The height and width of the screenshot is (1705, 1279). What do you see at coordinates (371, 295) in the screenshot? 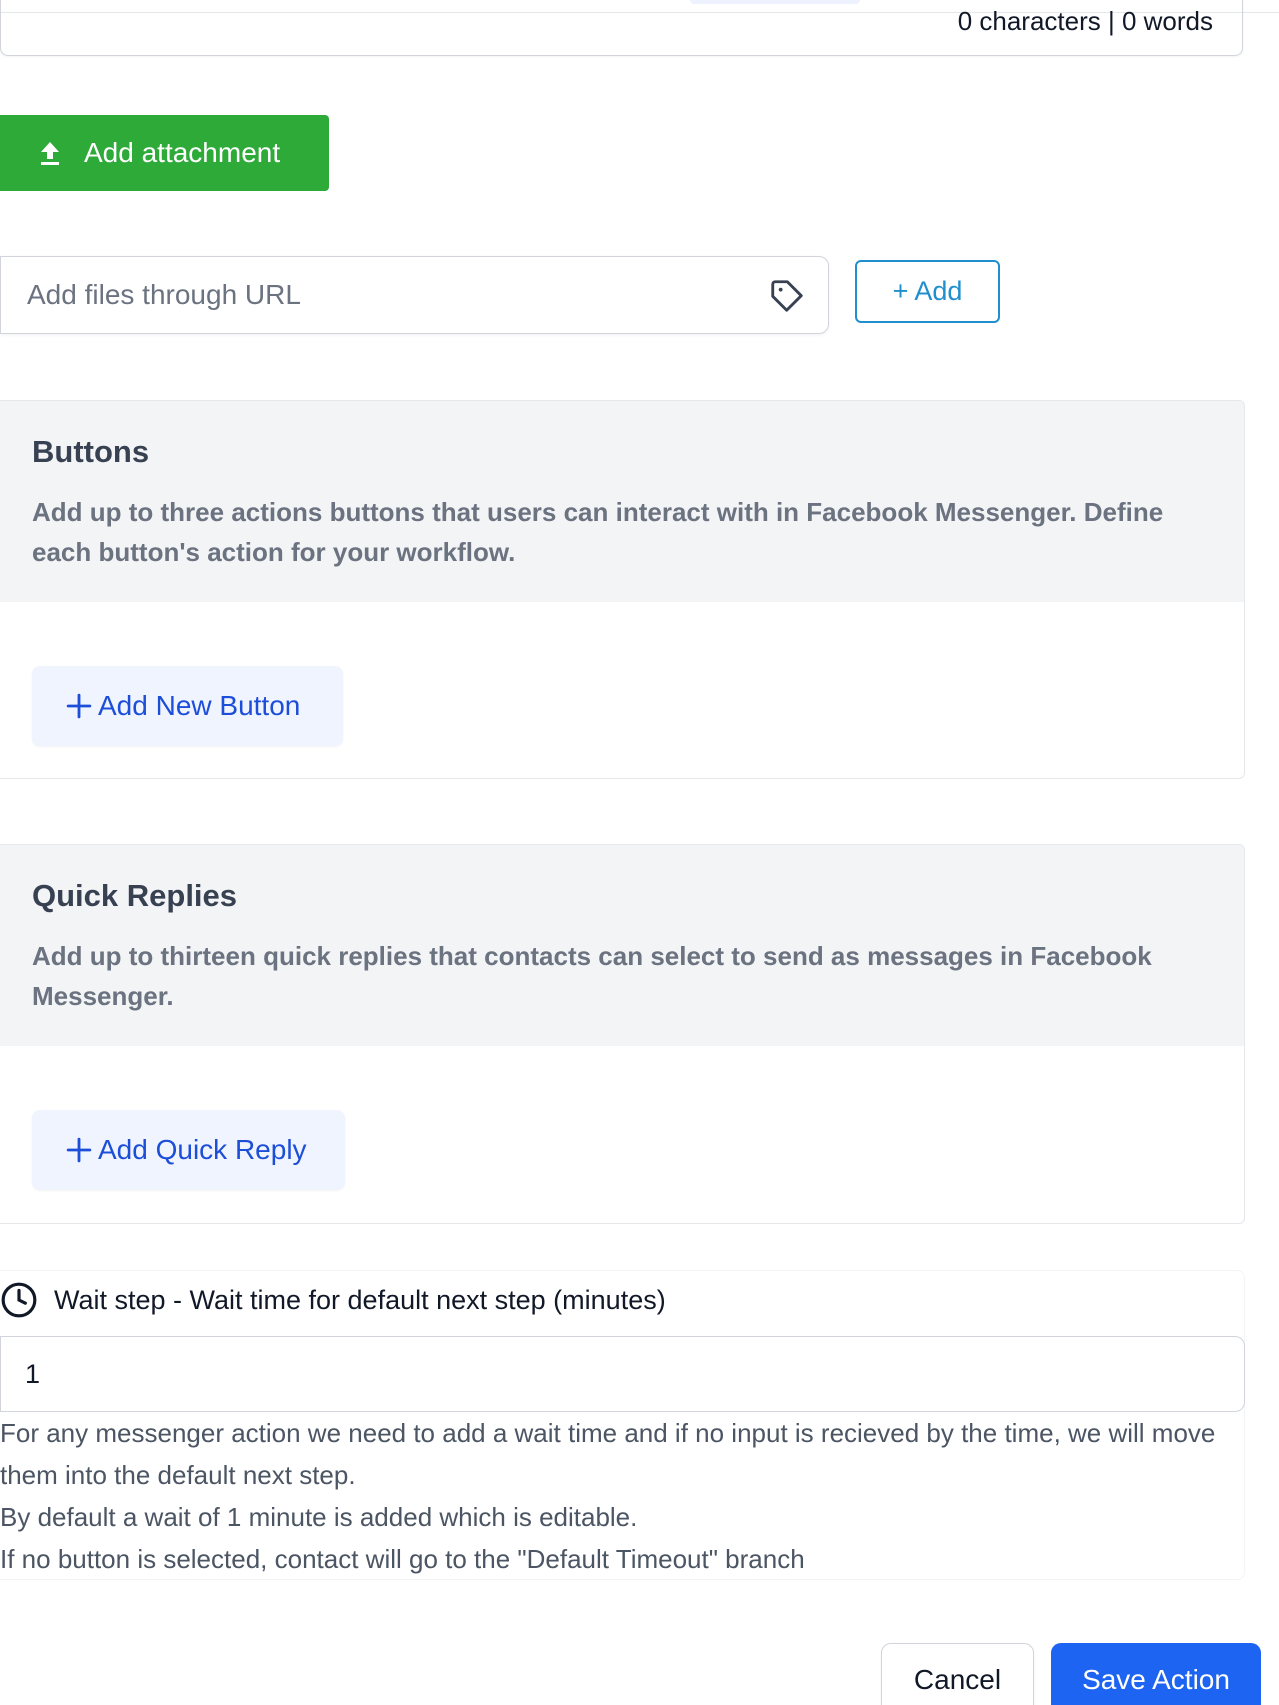
I see `file-url-input` at bounding box center [371, 295].